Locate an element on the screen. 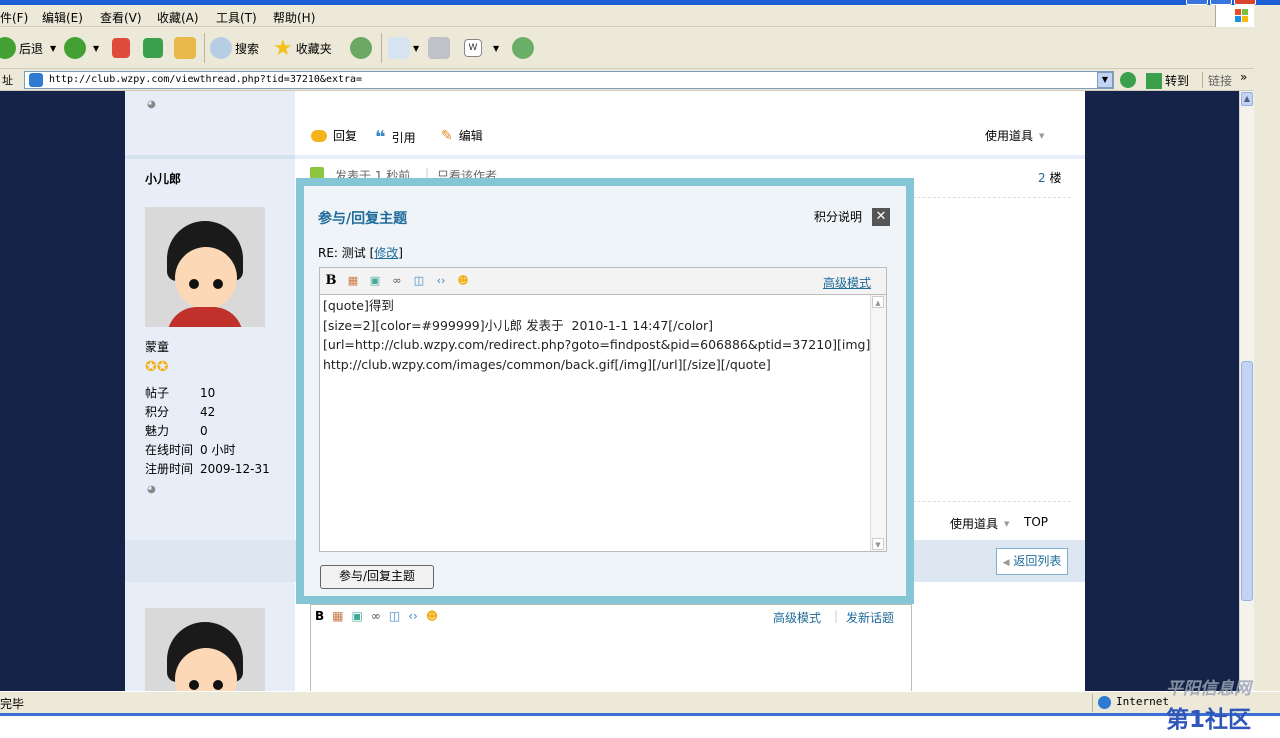  stat-row: 帖子 10 is located at coordinates (207, 393).